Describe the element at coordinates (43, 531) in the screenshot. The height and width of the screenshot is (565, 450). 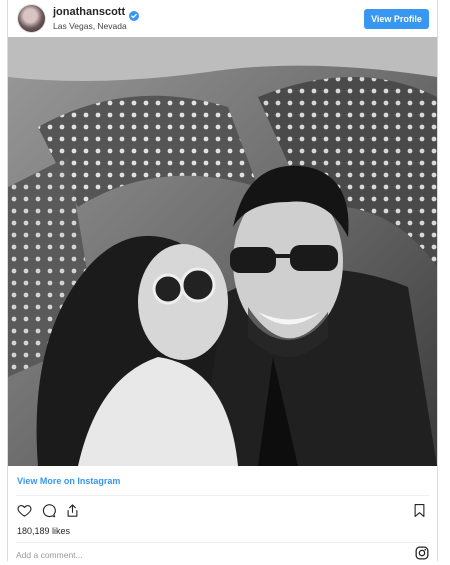
I see `likes-count: 180,189 likes` at that location.